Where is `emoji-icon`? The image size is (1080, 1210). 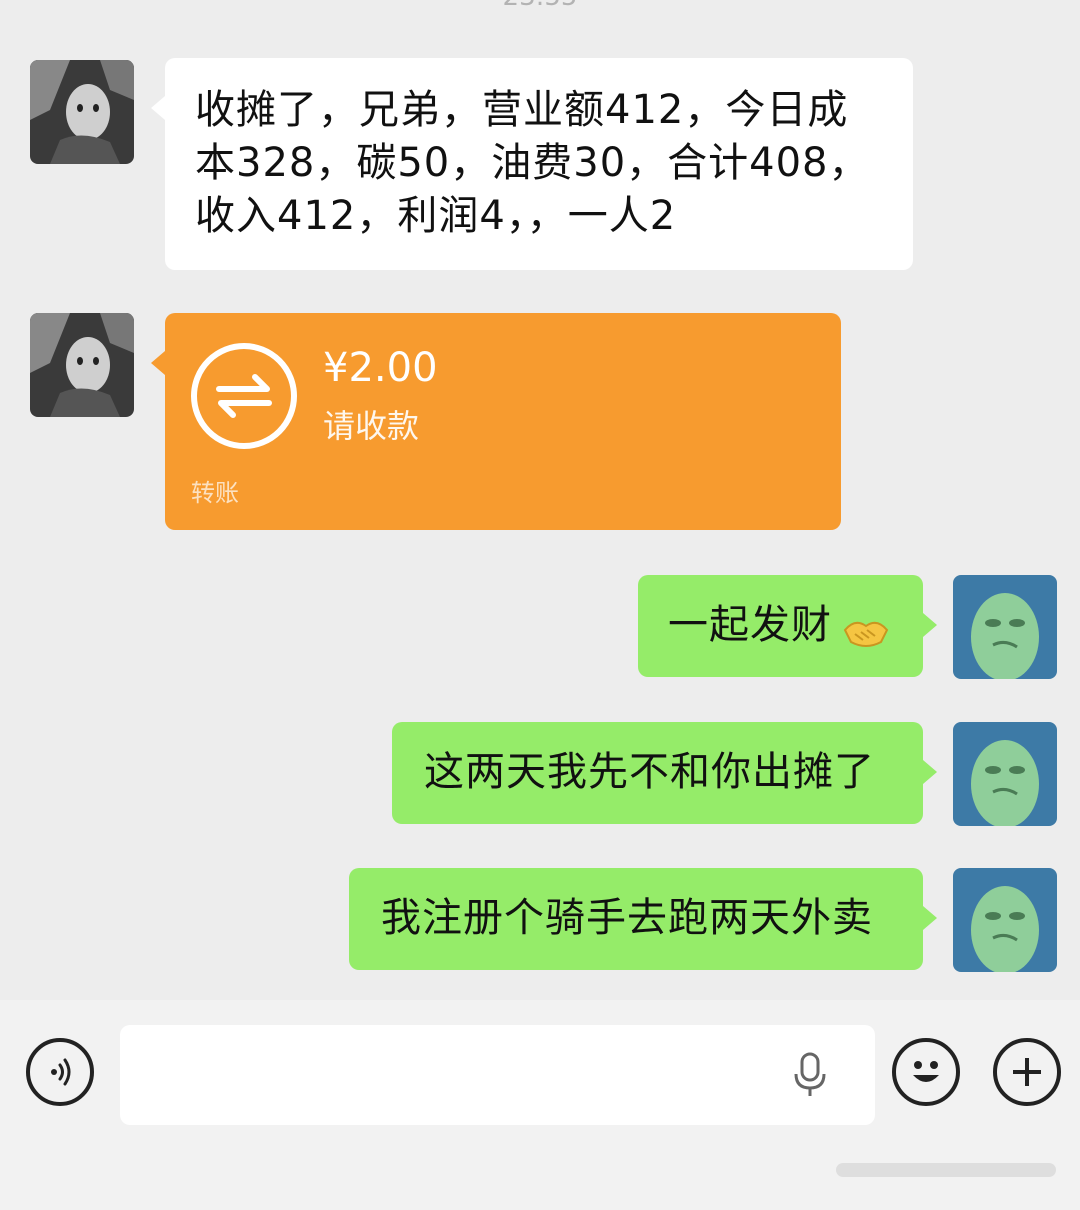 emoji-icon is located at coordinates (926, 1071).